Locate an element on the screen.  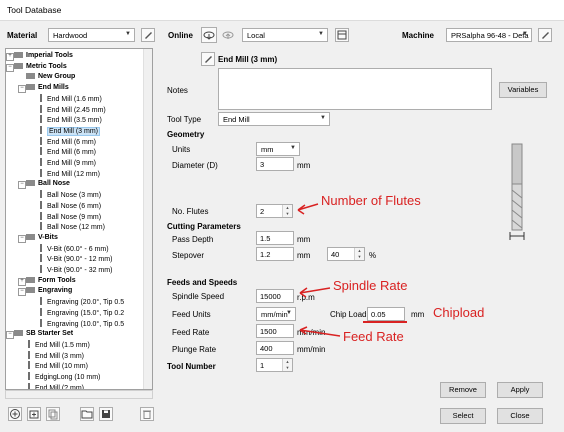
spindle-arrow is located at coordinates (315, 292).